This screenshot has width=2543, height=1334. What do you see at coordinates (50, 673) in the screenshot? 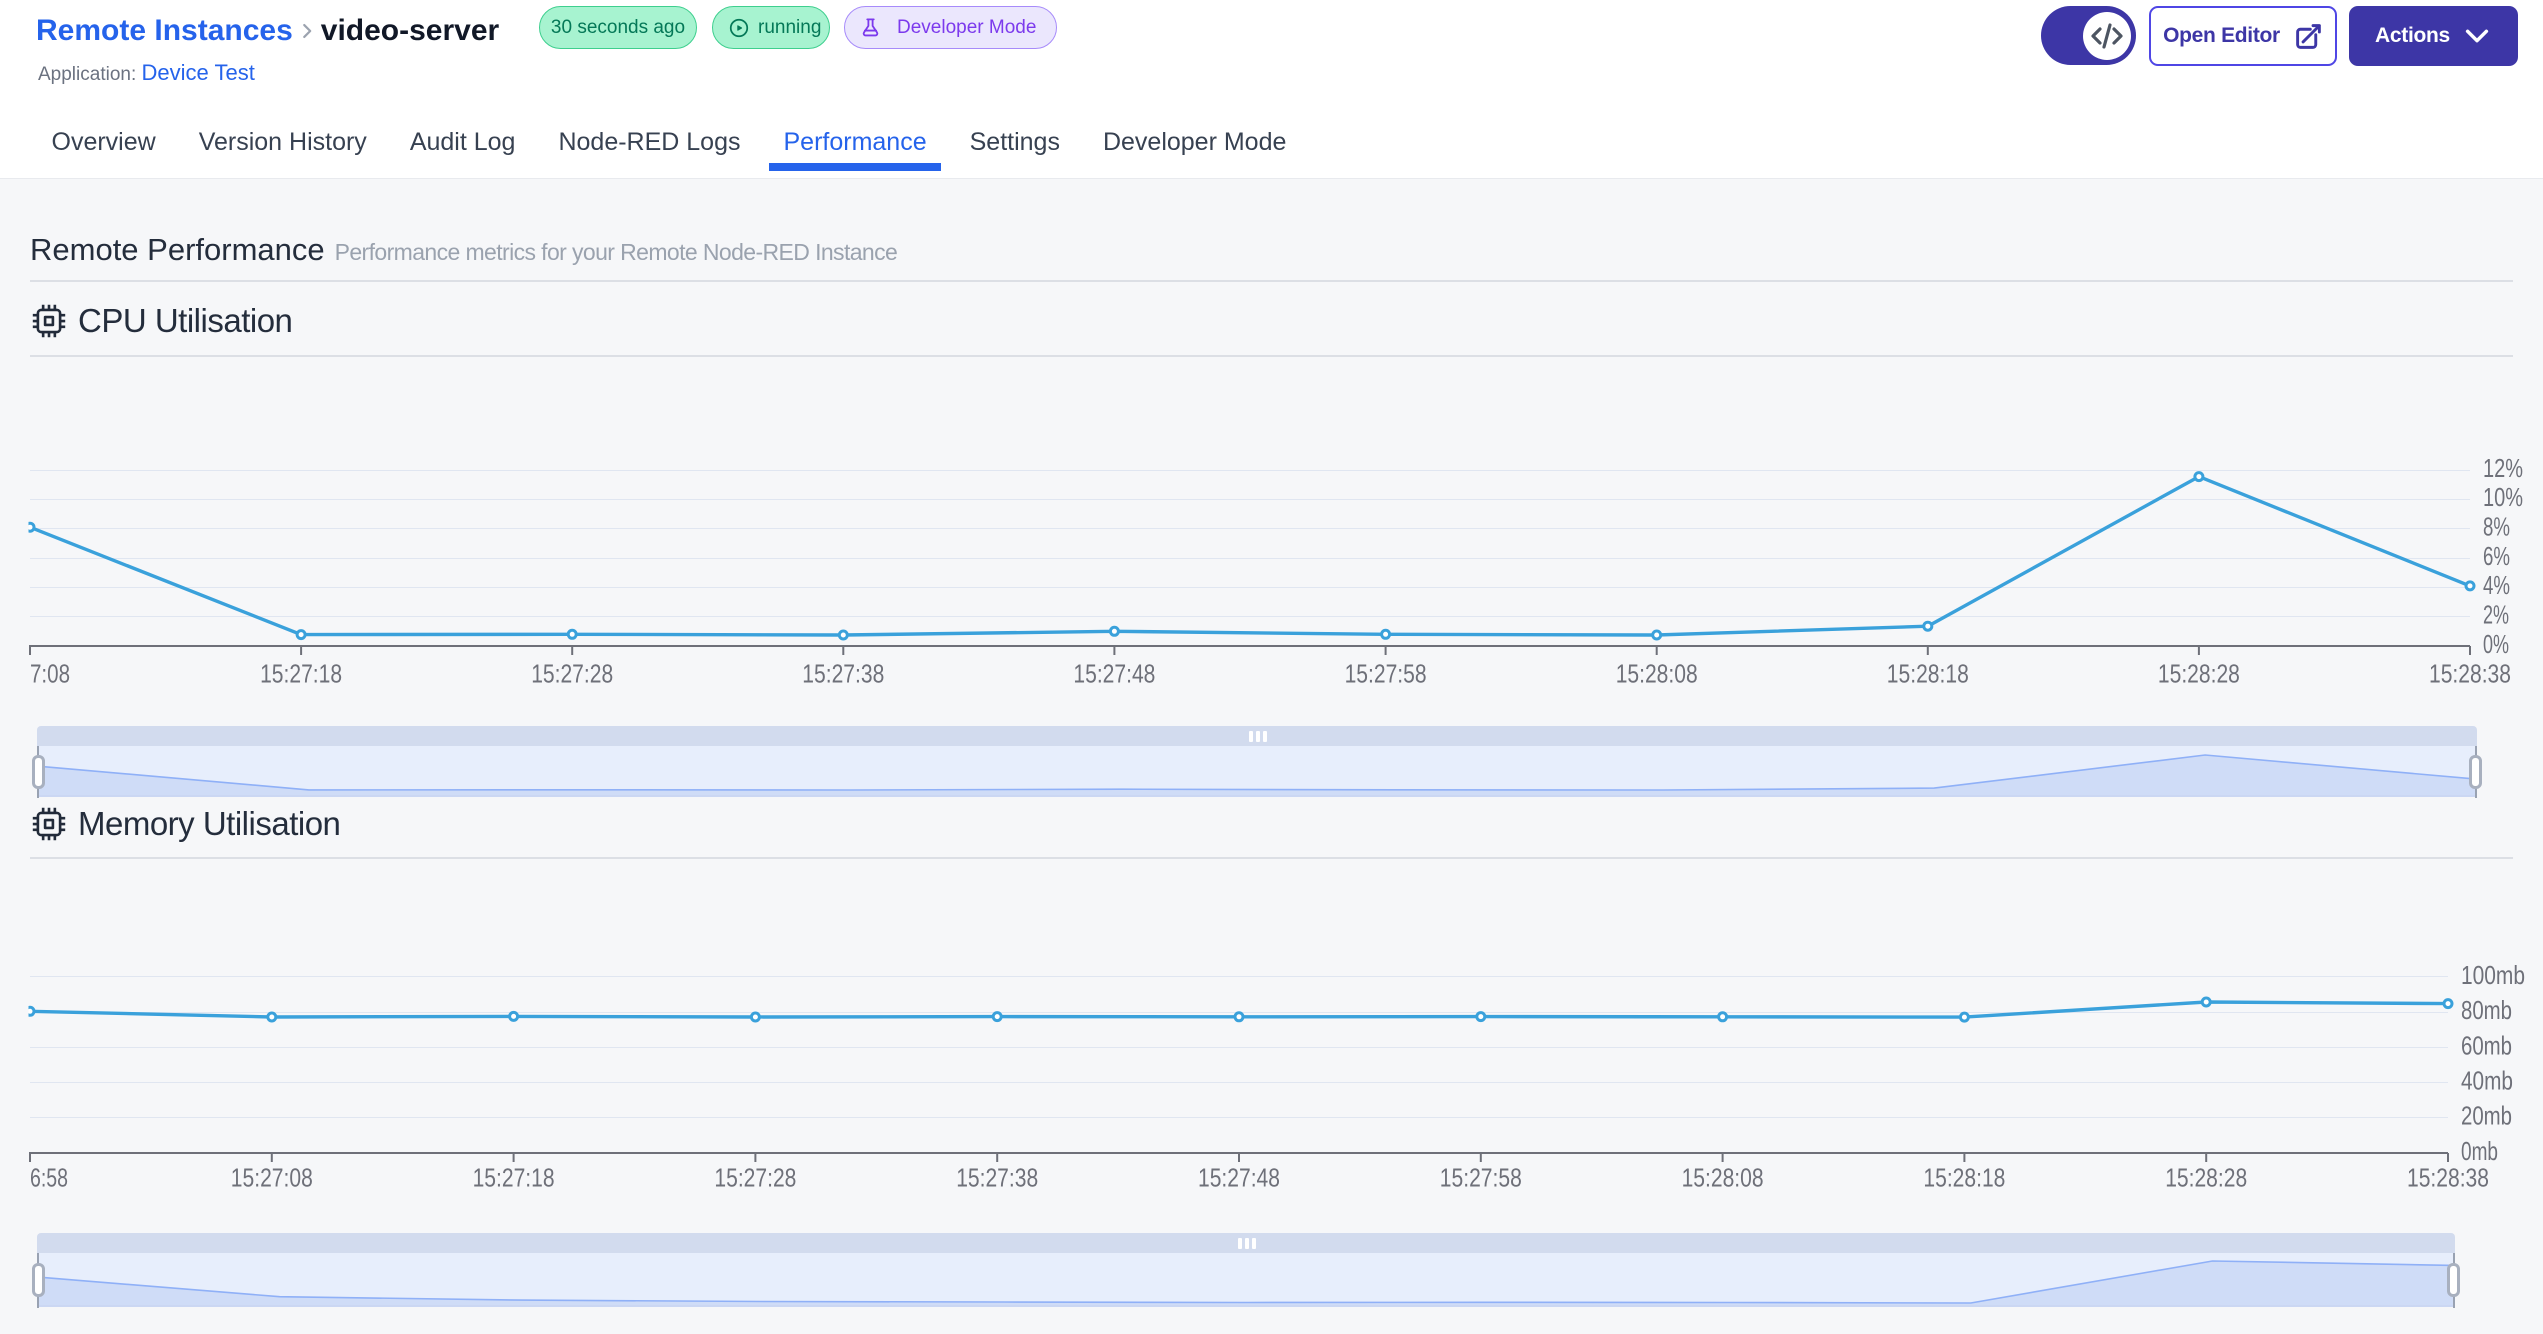
I see `svg-text: 7:08` at bounding box center [50, 673].